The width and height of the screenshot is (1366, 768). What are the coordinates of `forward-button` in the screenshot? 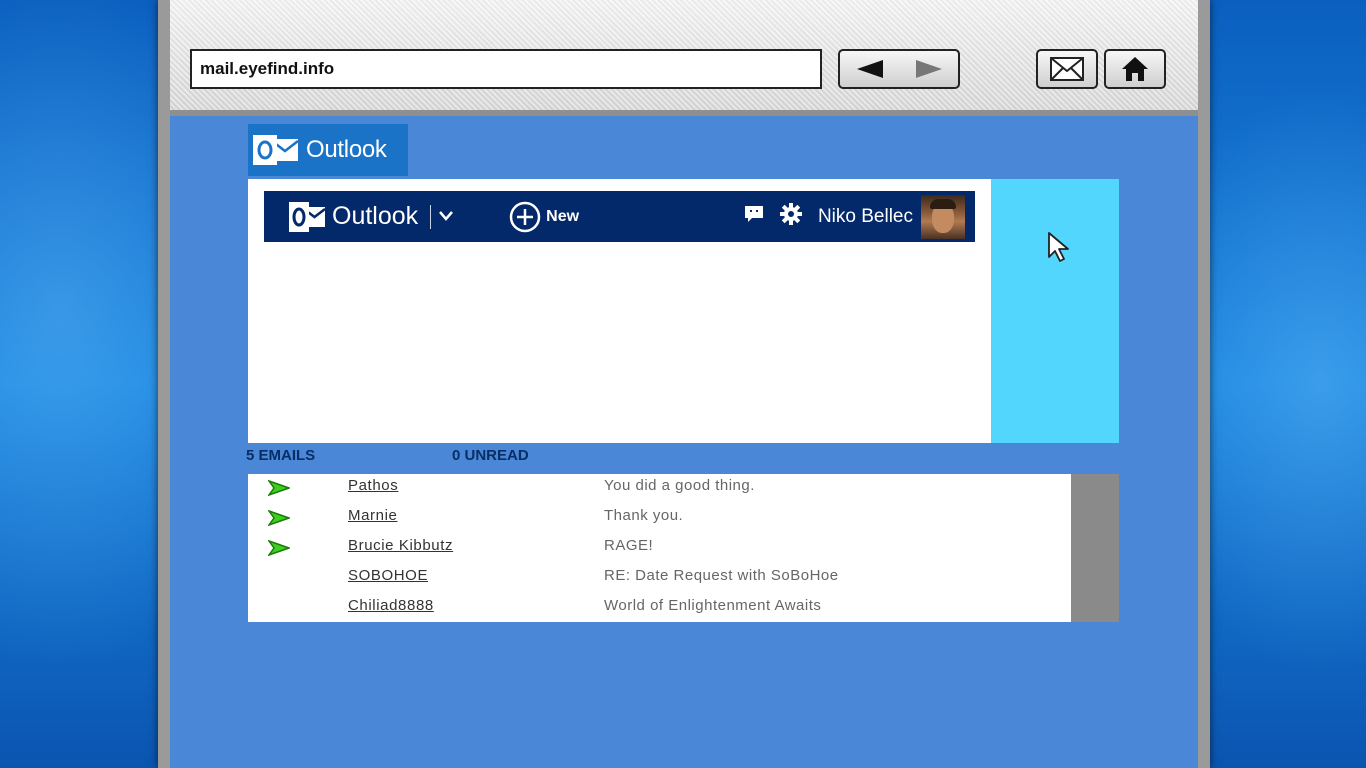 It's located at (928, 69).